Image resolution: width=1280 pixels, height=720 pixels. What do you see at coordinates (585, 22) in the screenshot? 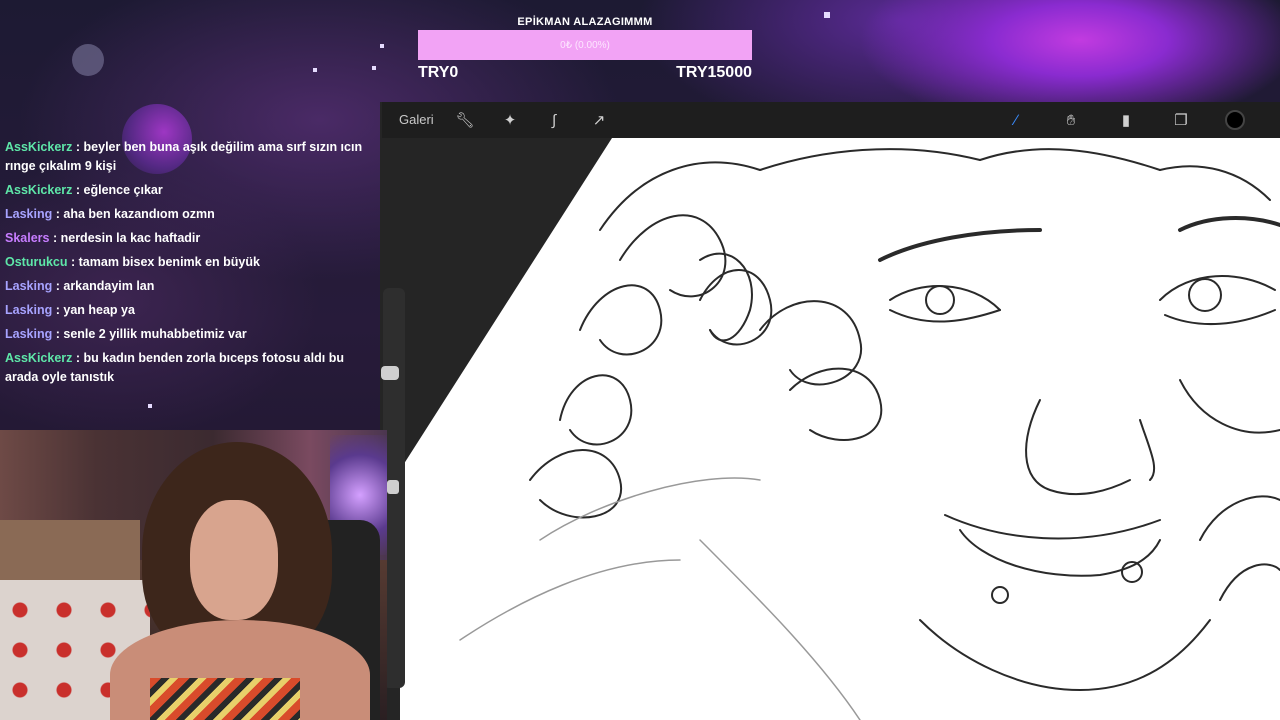
I see `goal-title: EPİKMAN ALAZAGIMMM` at bounding box center [585, 22].